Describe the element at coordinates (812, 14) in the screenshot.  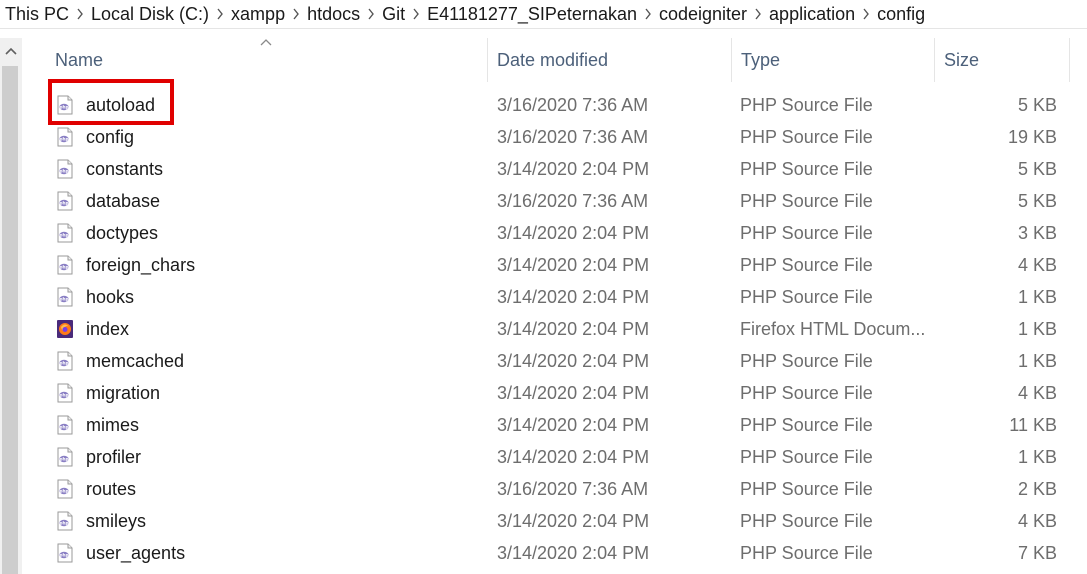
I see `breadcrumb-item: application` at that location.